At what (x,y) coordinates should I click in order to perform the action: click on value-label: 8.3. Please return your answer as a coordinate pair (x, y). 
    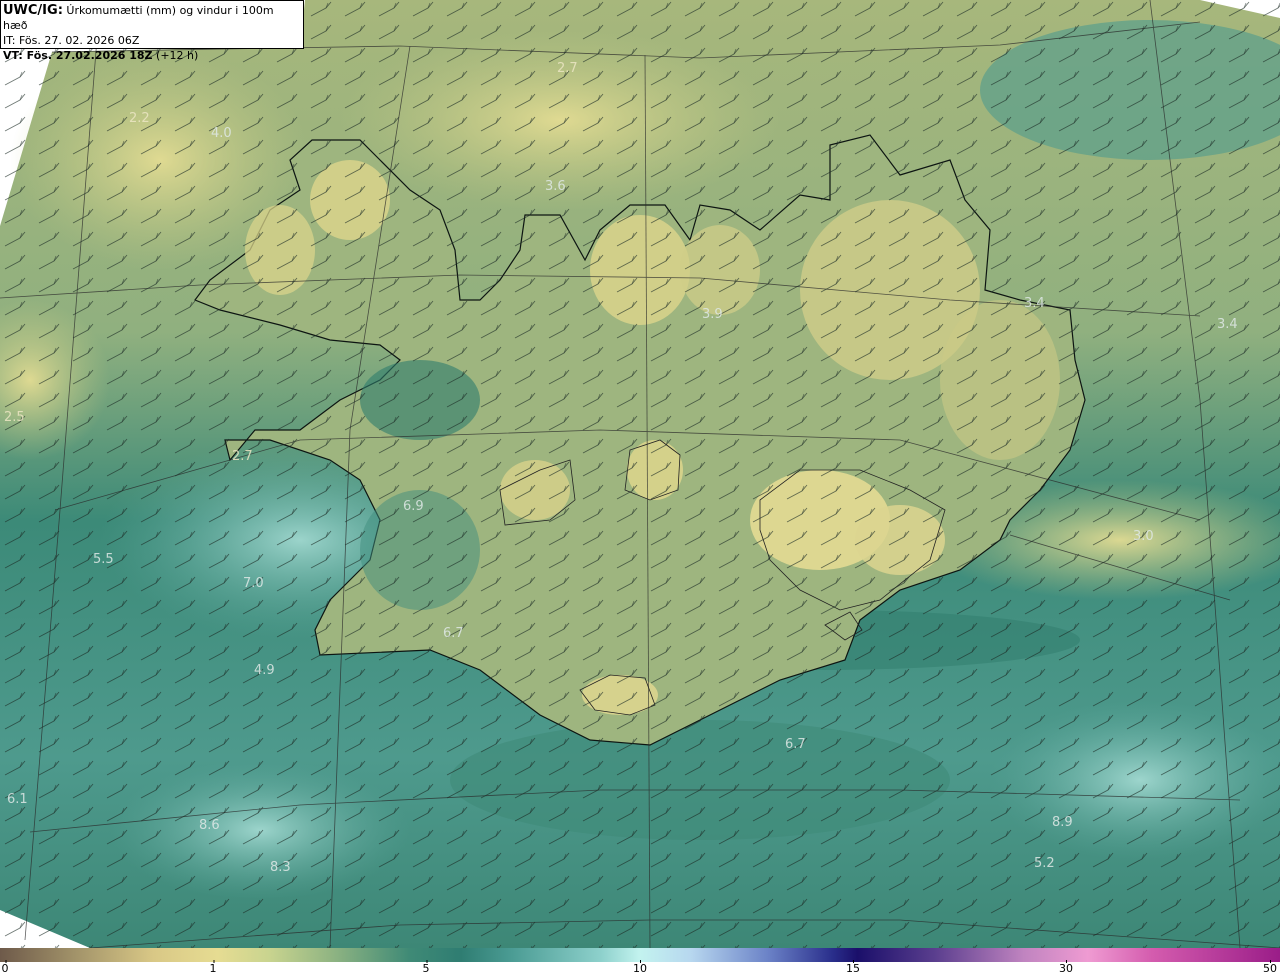
    Looking at the image, I should click on (280, 867).